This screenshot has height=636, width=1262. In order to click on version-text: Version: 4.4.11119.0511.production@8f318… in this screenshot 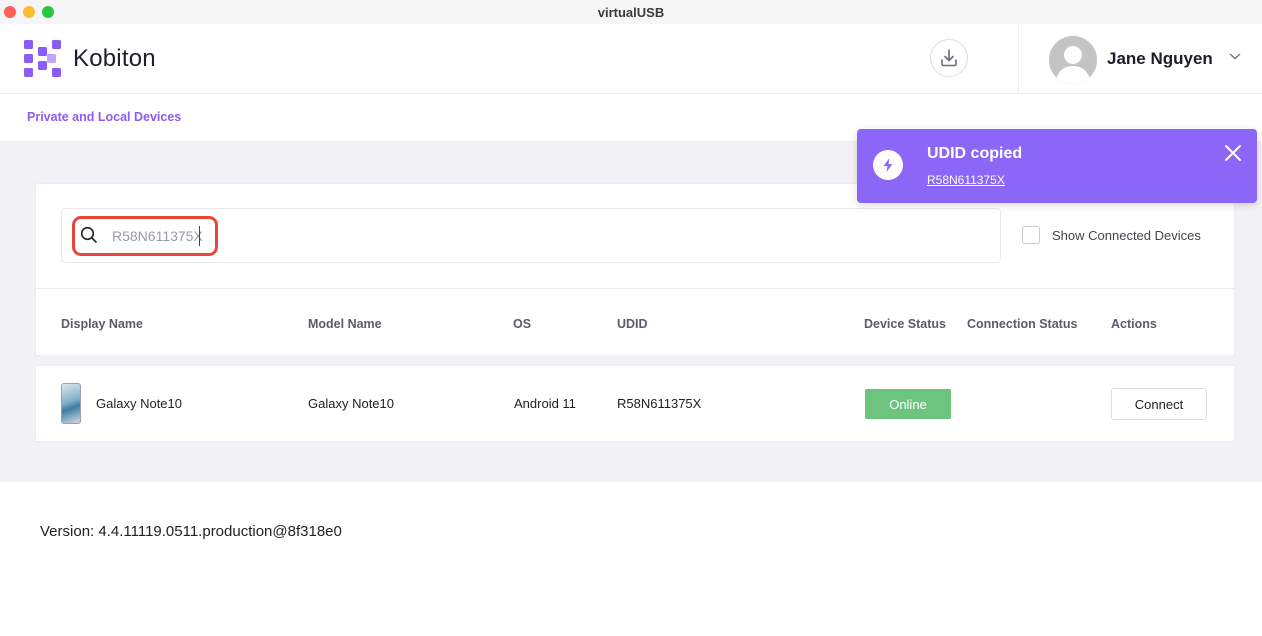, I will do `click(191, 531)`.